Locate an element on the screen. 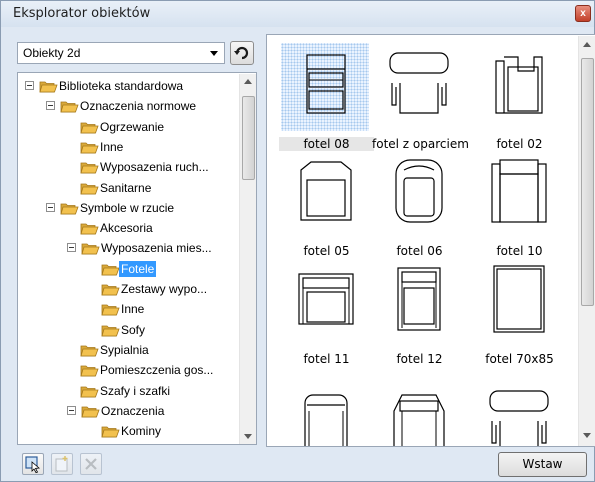  cursor-select-icon is located at coordinates (32, 465).